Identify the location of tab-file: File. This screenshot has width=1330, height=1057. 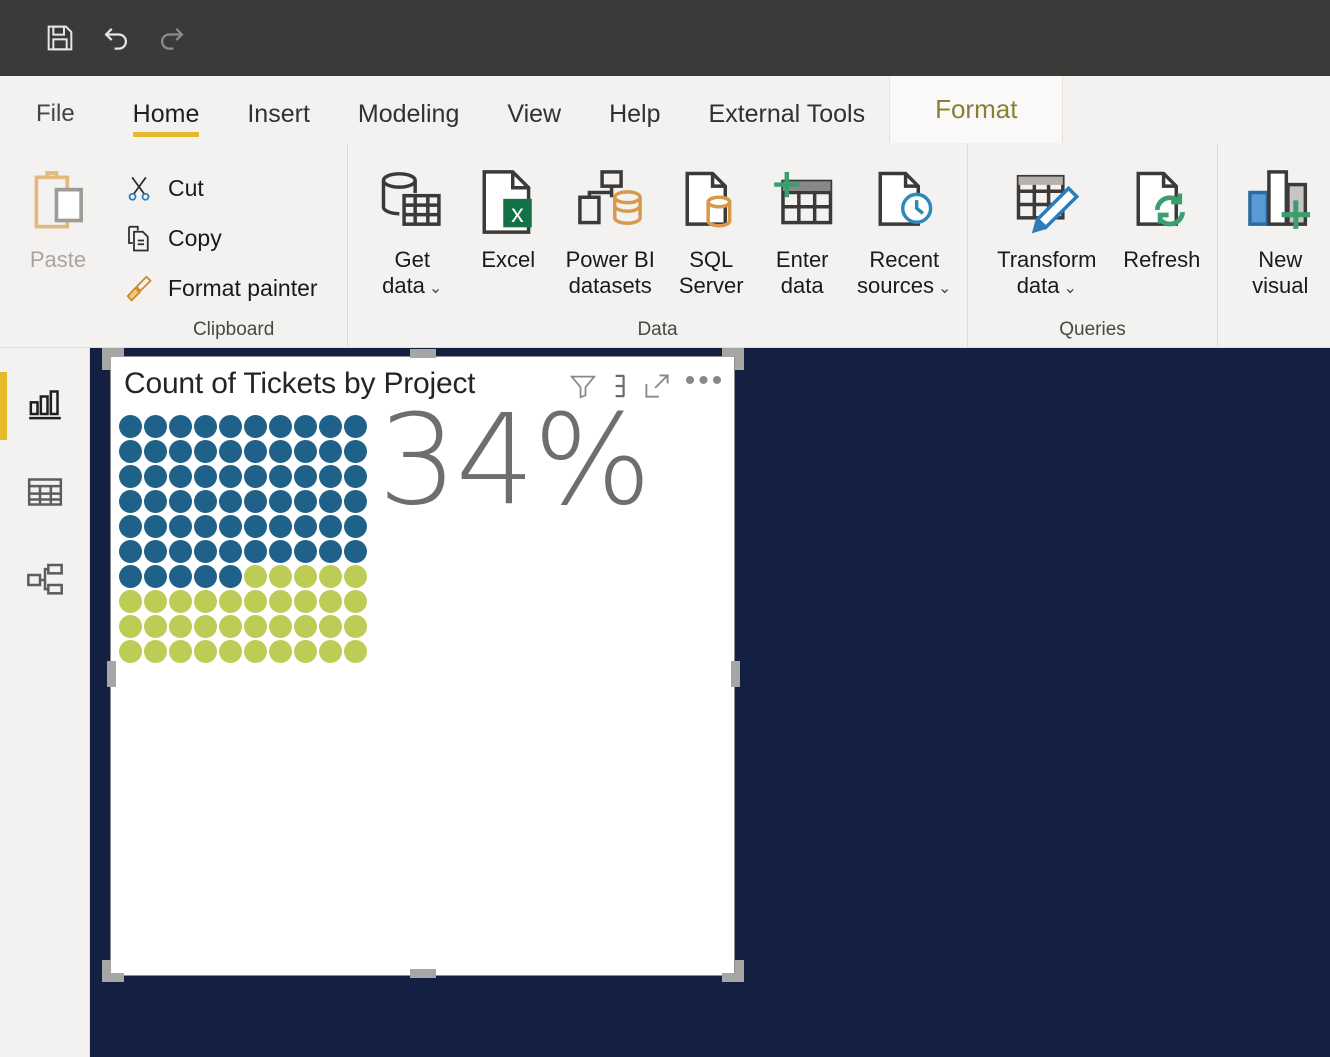
(54, 114).